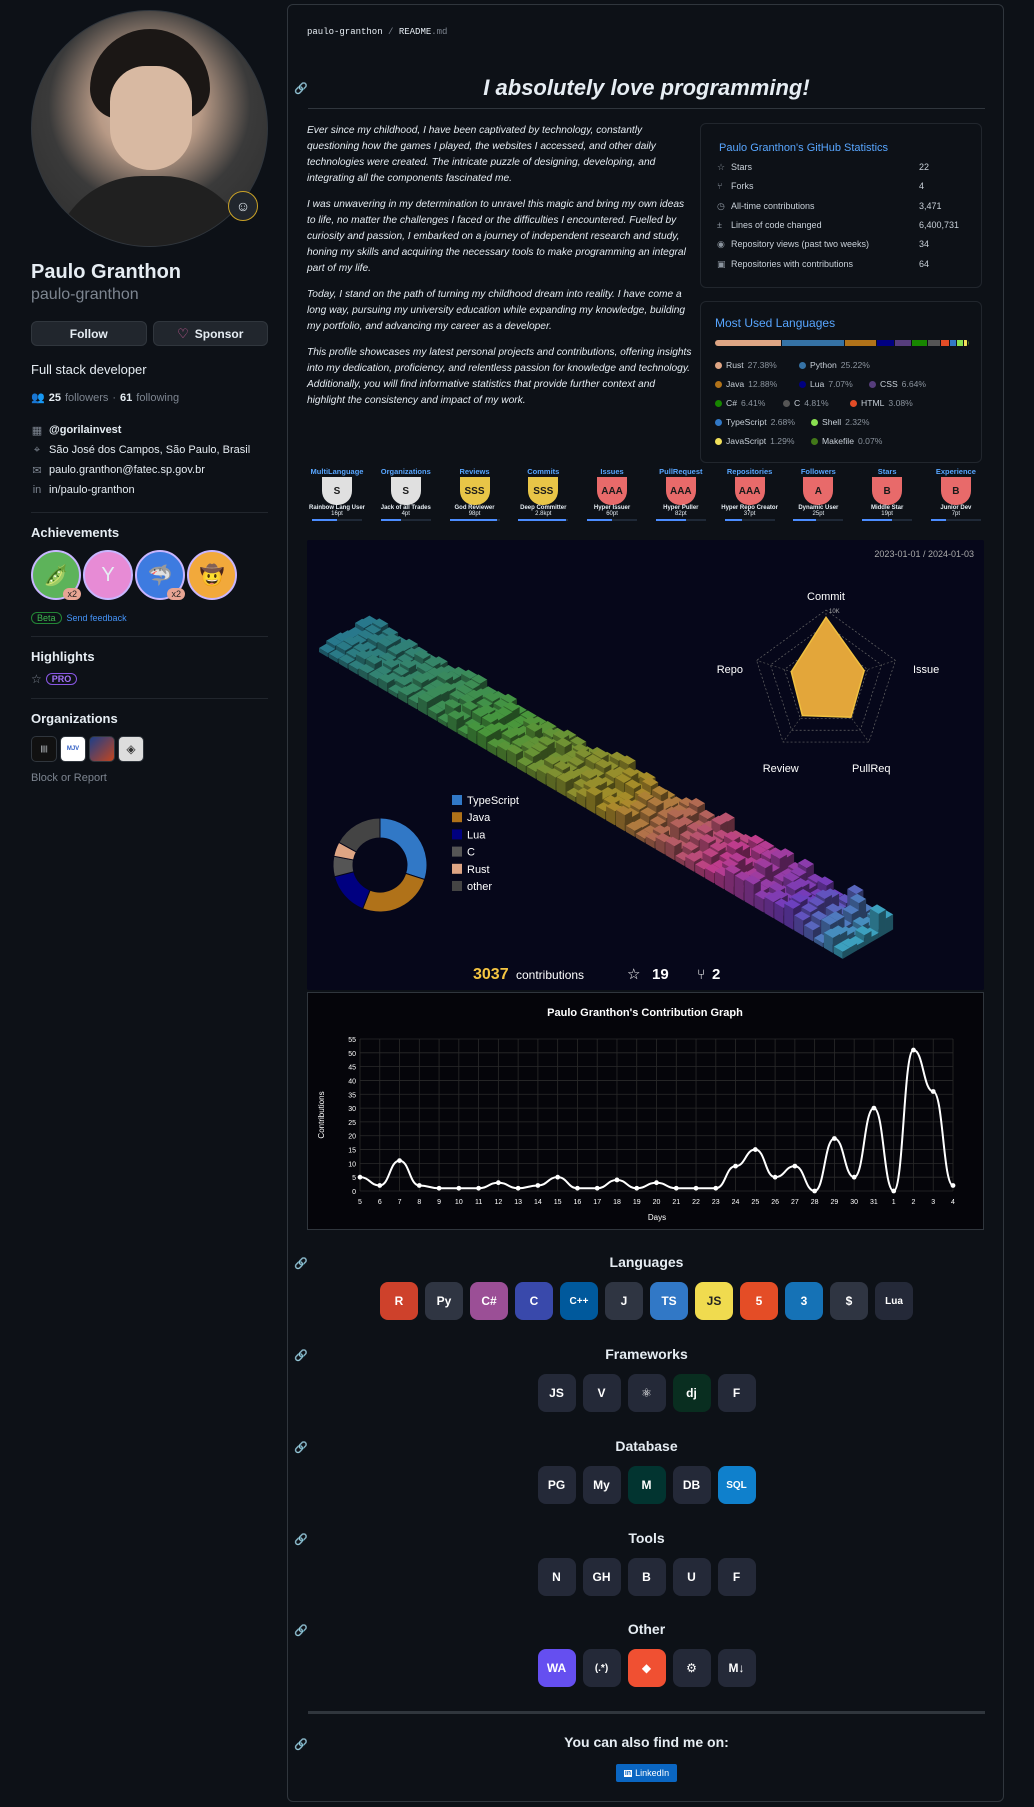 The image size is (1034, 1807). I want to click on breadcrumb-owner: paulo-granthon, so click(345, 32).